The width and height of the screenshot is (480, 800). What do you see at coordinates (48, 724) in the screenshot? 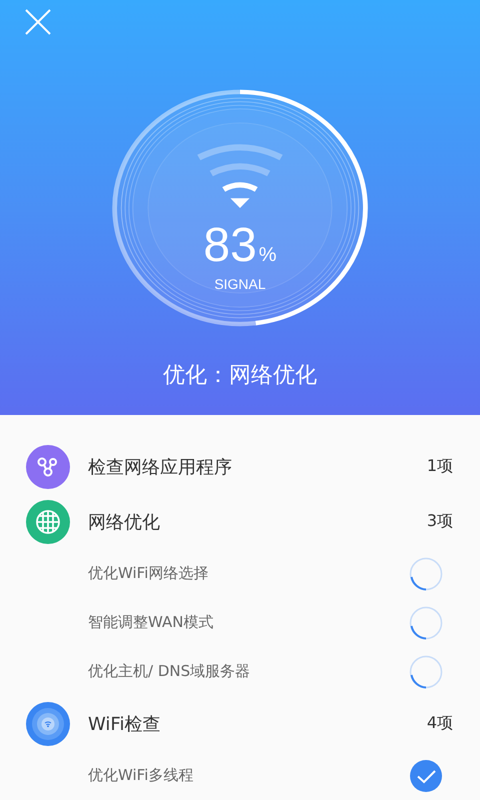
I see `wifi-badge-icon` at bounding box center [48, 724].